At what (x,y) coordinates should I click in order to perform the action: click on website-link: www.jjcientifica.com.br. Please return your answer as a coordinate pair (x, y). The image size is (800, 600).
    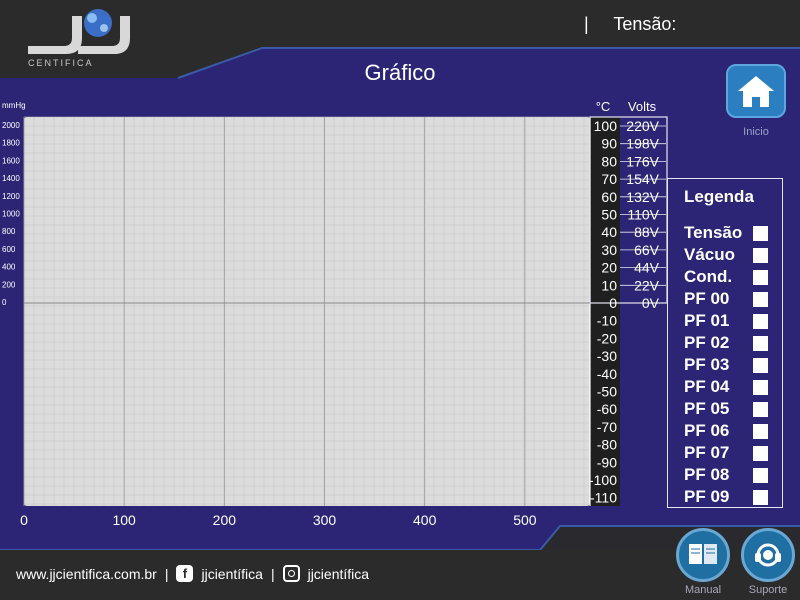
    Looking at the image, I should click on (86, 574).